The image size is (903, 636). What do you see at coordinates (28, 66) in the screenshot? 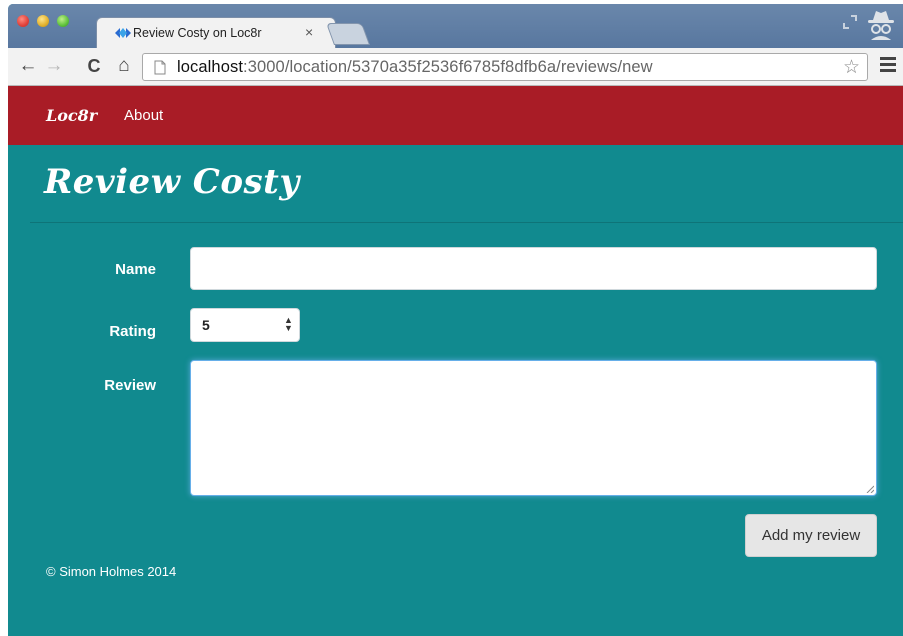
I see `back-icon: ←` at bounding box center [28, 66].